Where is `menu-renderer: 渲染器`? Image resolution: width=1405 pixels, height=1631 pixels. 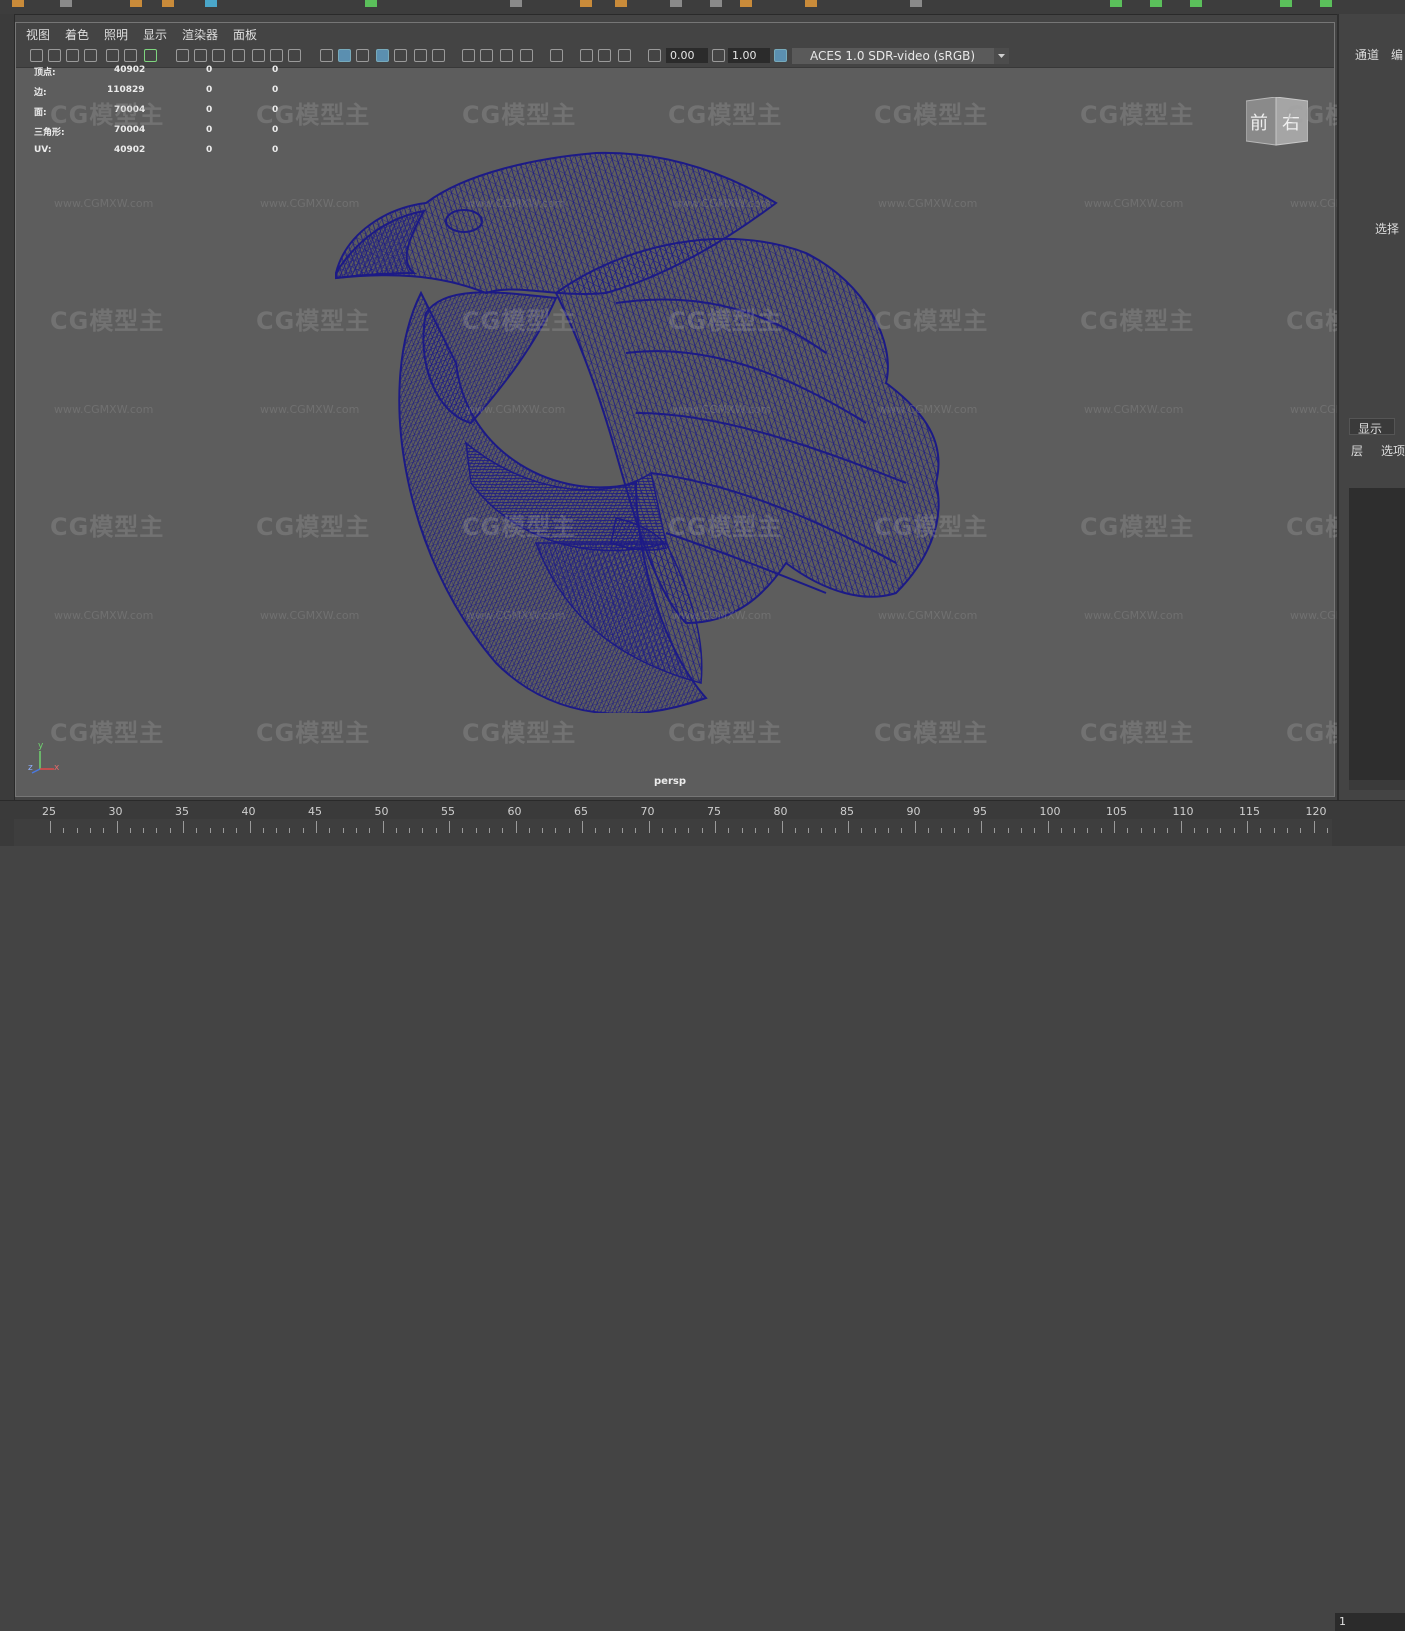 menu-renderer: 渲染器 is located at coordinates (200, 34).